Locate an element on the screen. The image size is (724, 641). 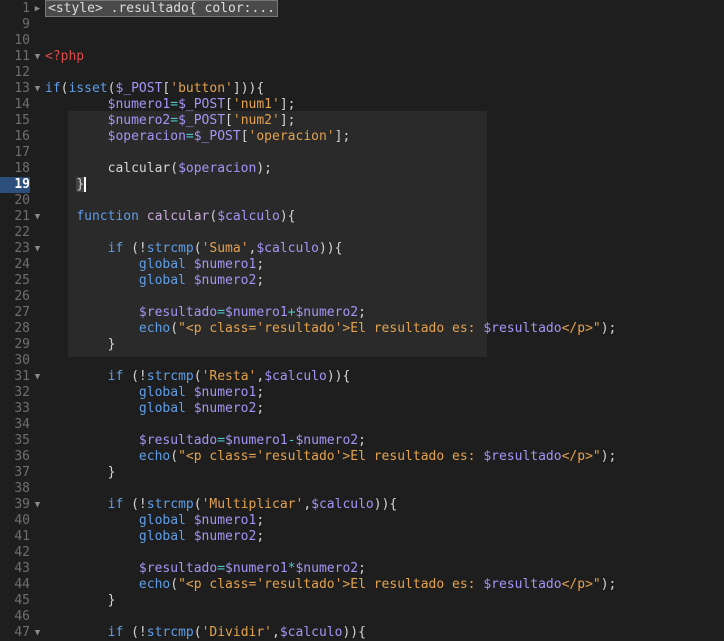
line-number: 20 is located at coordinates (22, 200).